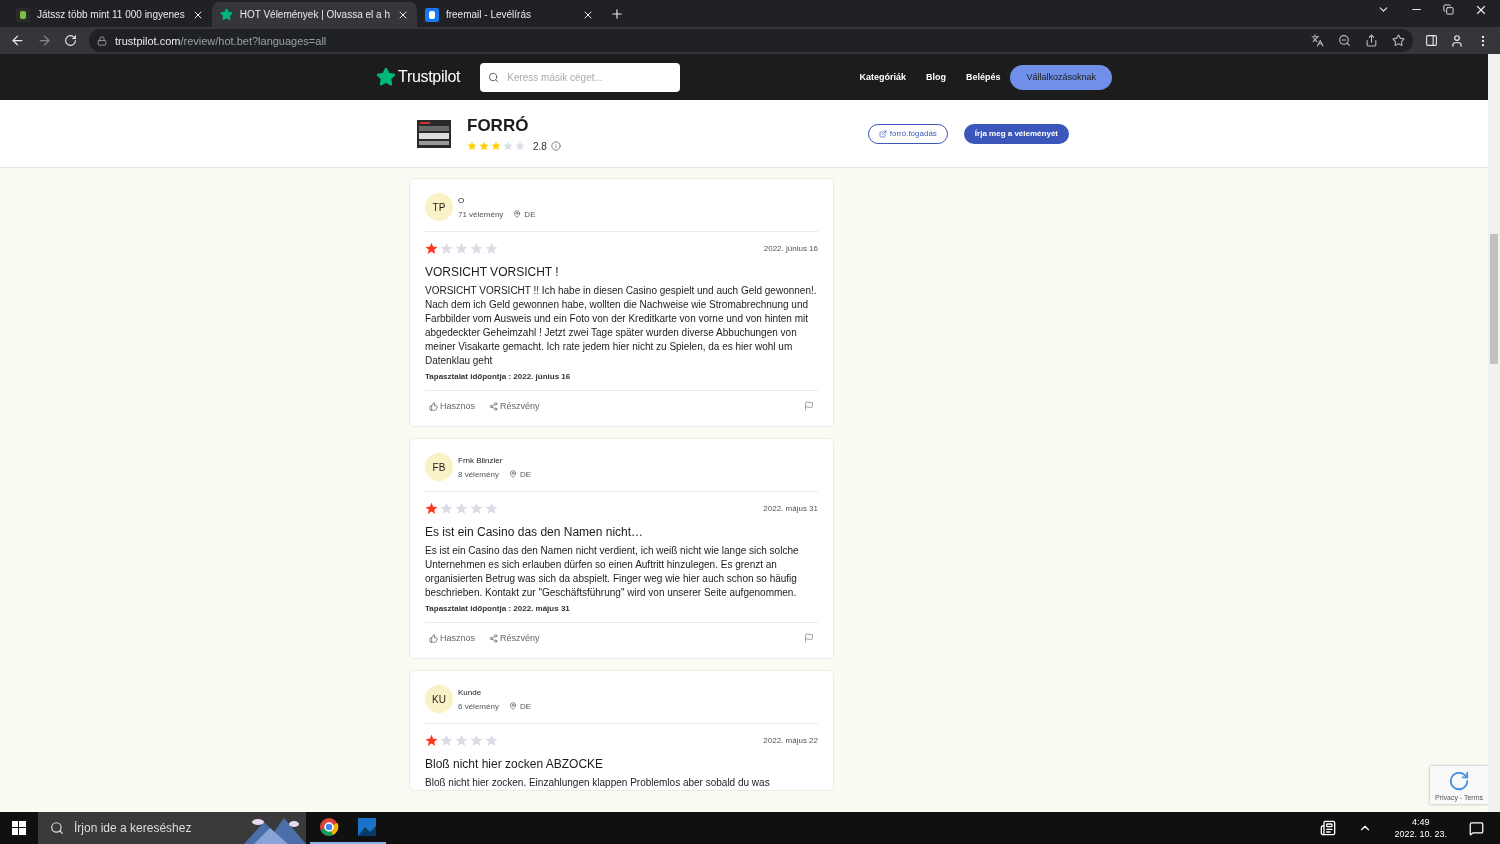  What do you see at coordinates (621, 764) in the screenshot?
I see `review-title: Bloß nicht hier zocken ABZOCKE` at bounding box center [621, 764].